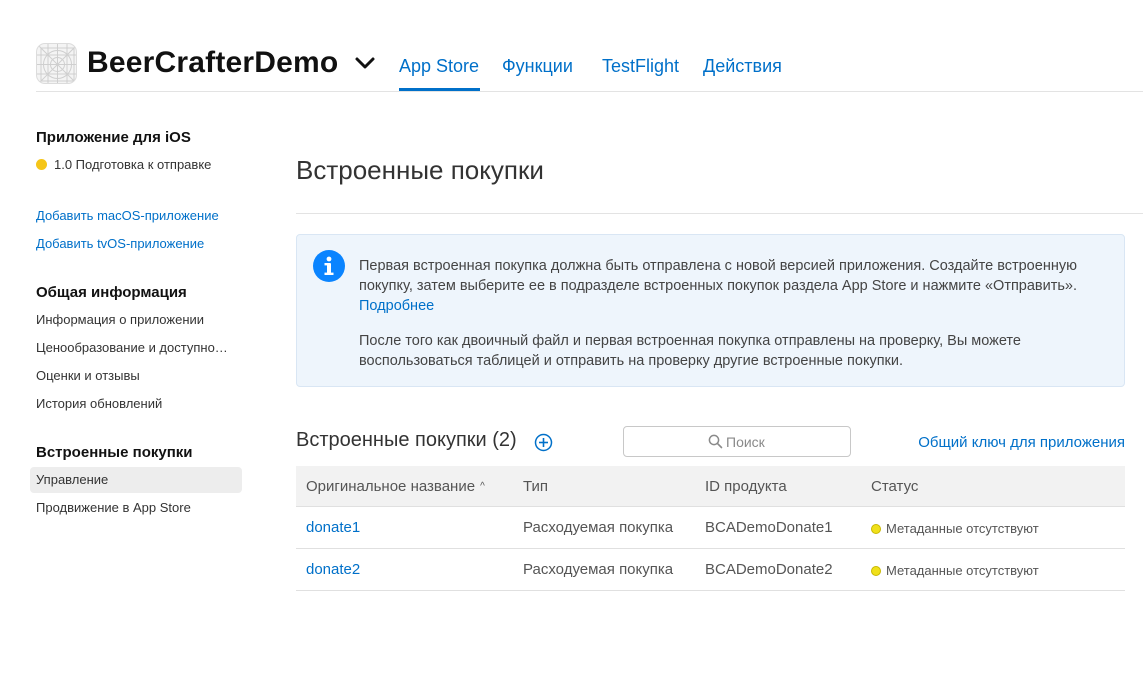  I want to click on sidebar-item-version-1-0: 1.0 Подготовка к отправке, so click(132, 164).